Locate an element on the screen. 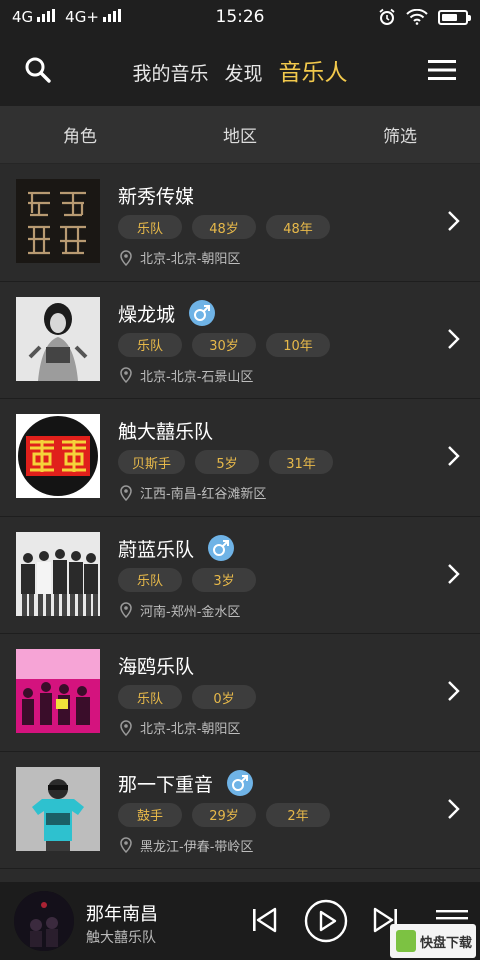  filter-role: 角色 is located at coordinates (80, 134).